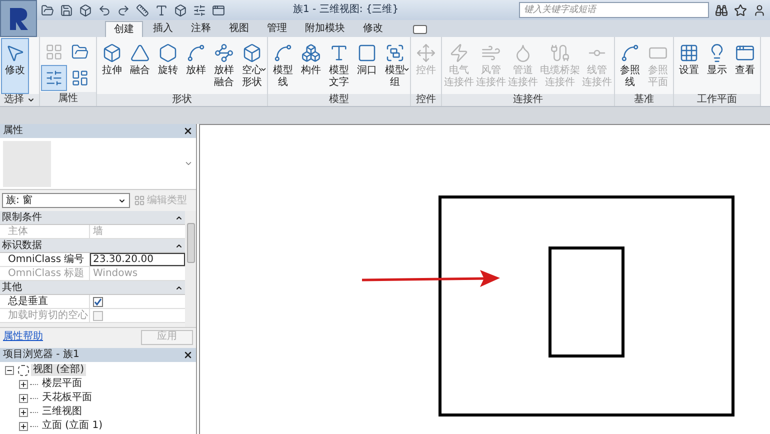  What do you see at coordinates (239, 29) in the screenshot?
I see `ribbon-tab: 视图` at bounding box center [239, 29].